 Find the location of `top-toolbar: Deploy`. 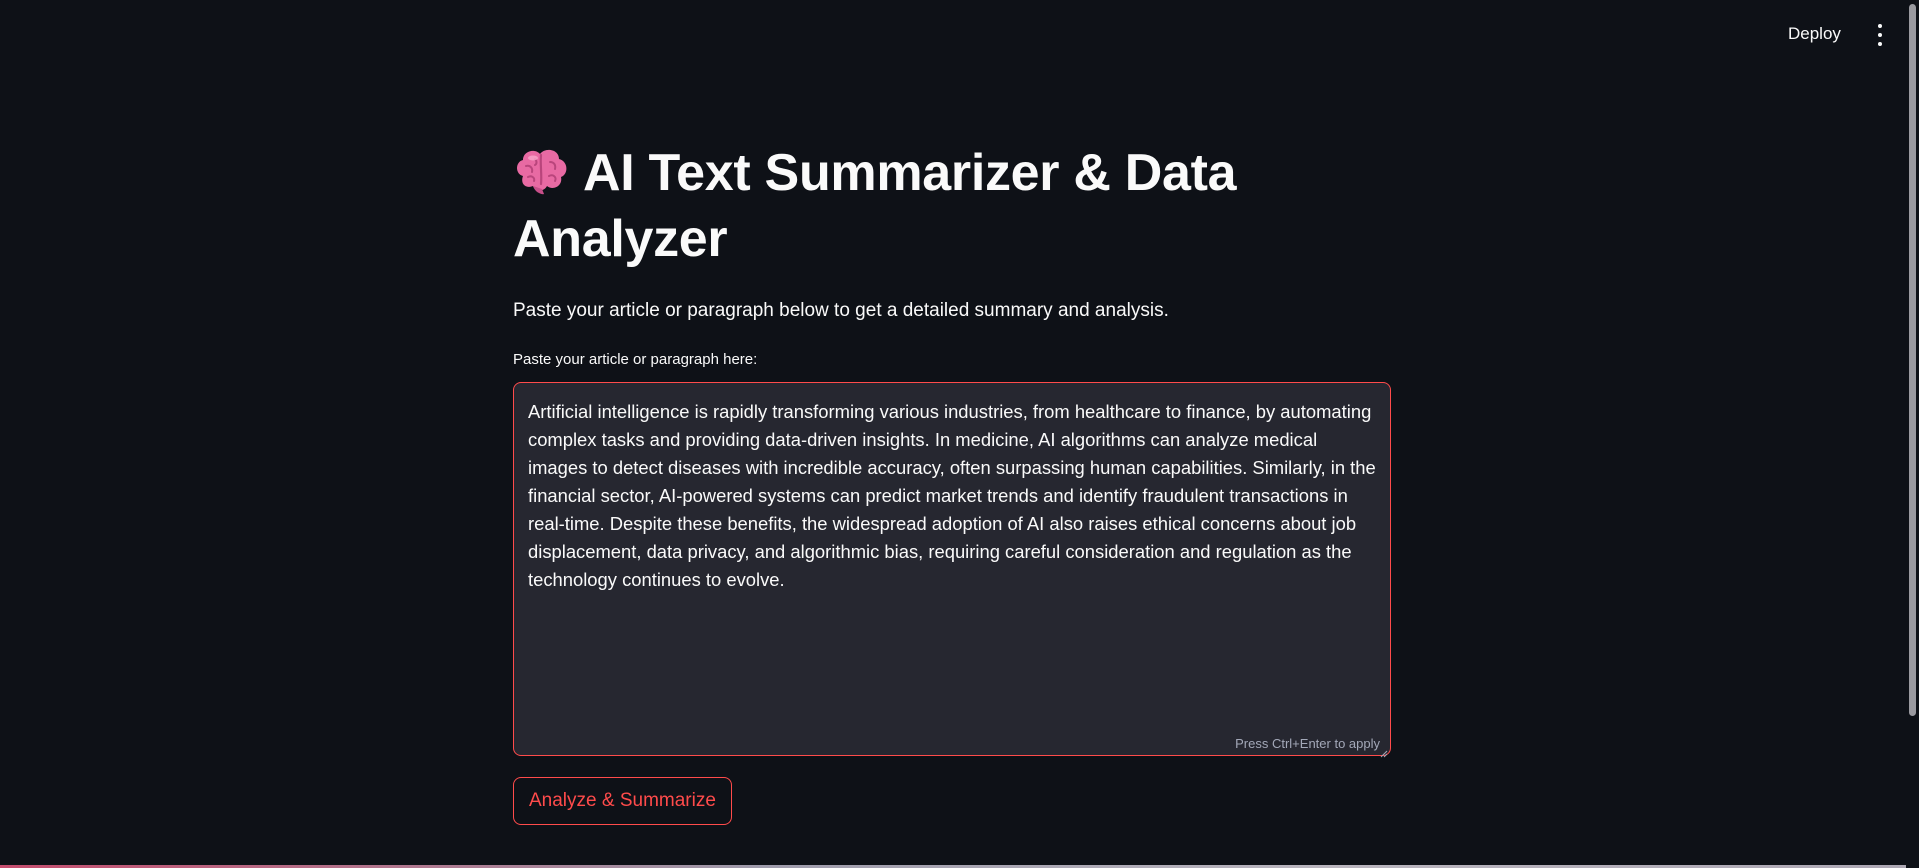

top-toolbar: Deploy is located at coordinates (959, 30).